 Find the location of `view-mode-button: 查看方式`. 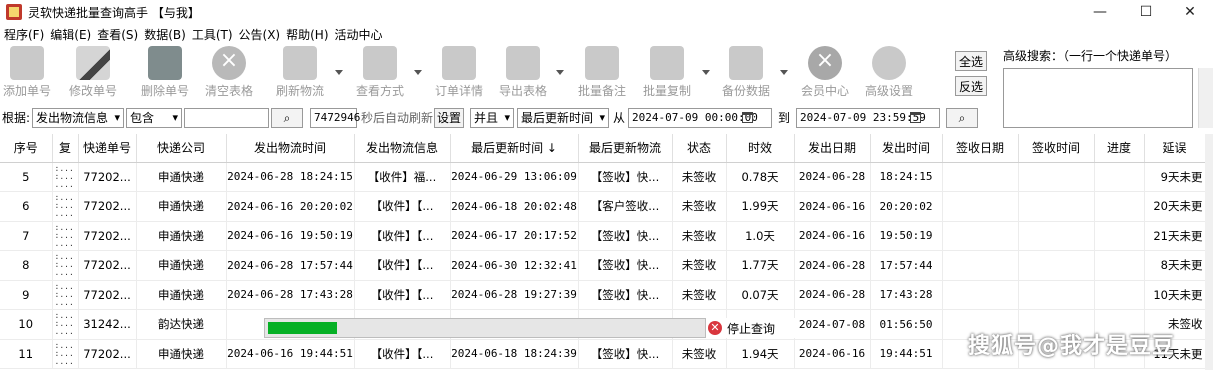

view-mode-button: 查看方式 is located at coordinates (380, 72).